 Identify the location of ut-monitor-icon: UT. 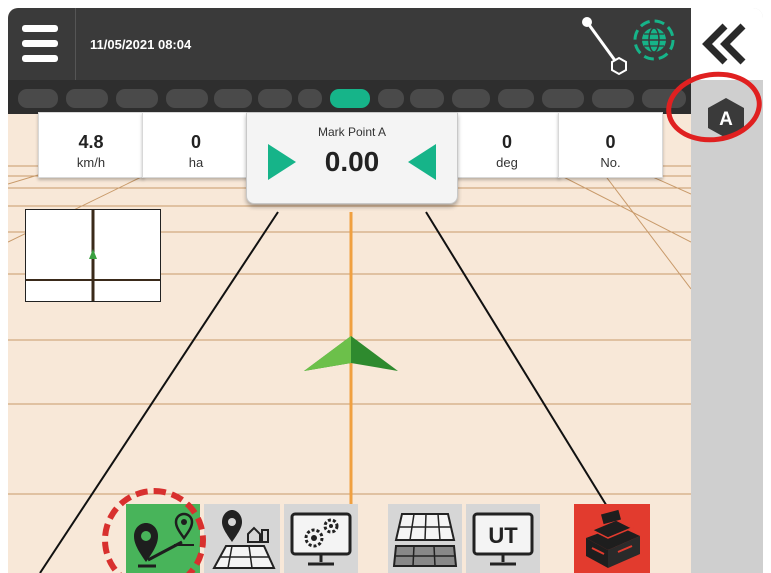
(503, 539).